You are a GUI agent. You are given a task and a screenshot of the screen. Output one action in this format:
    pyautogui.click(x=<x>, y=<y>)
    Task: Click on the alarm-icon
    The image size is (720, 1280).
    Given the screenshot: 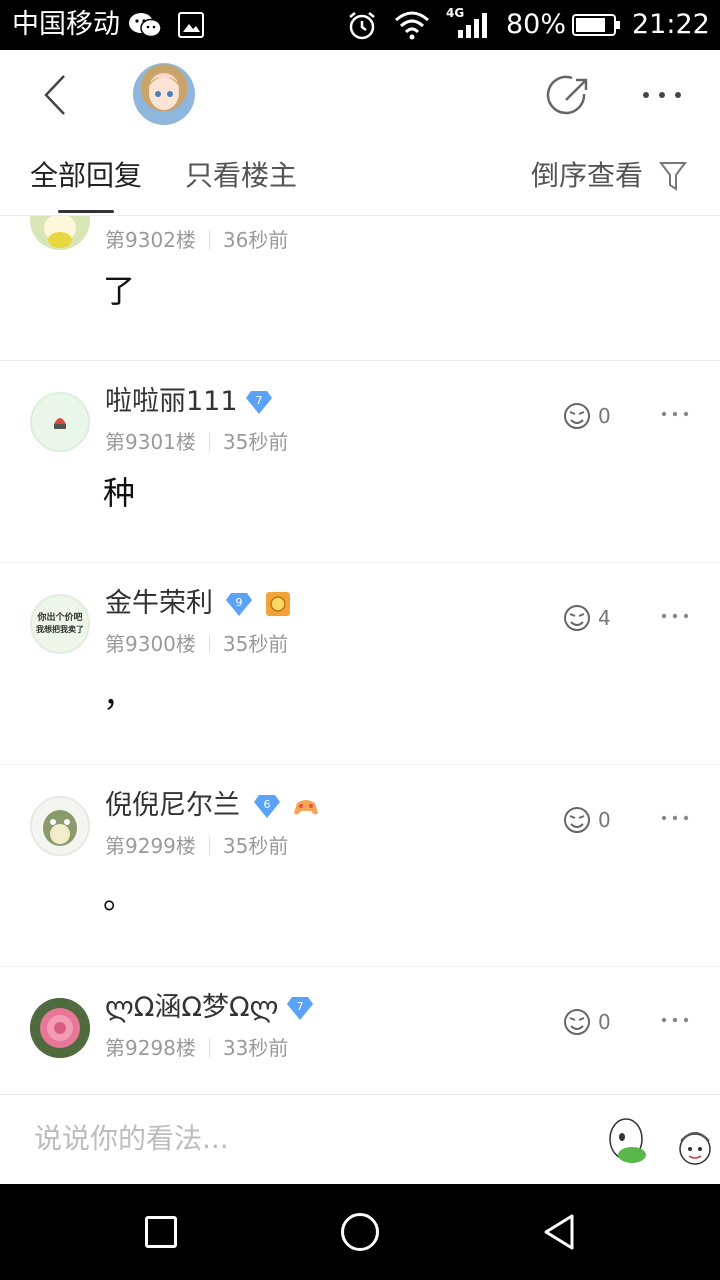 What is the action you would take?
    pyautogui.click(x=362, y=26)
    